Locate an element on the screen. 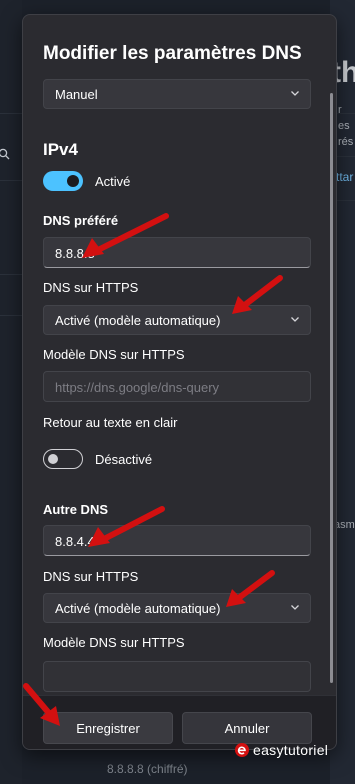 The height and width of the screenshot is (784, 355). background-text-line: rés is located at coordinates (346, 142).